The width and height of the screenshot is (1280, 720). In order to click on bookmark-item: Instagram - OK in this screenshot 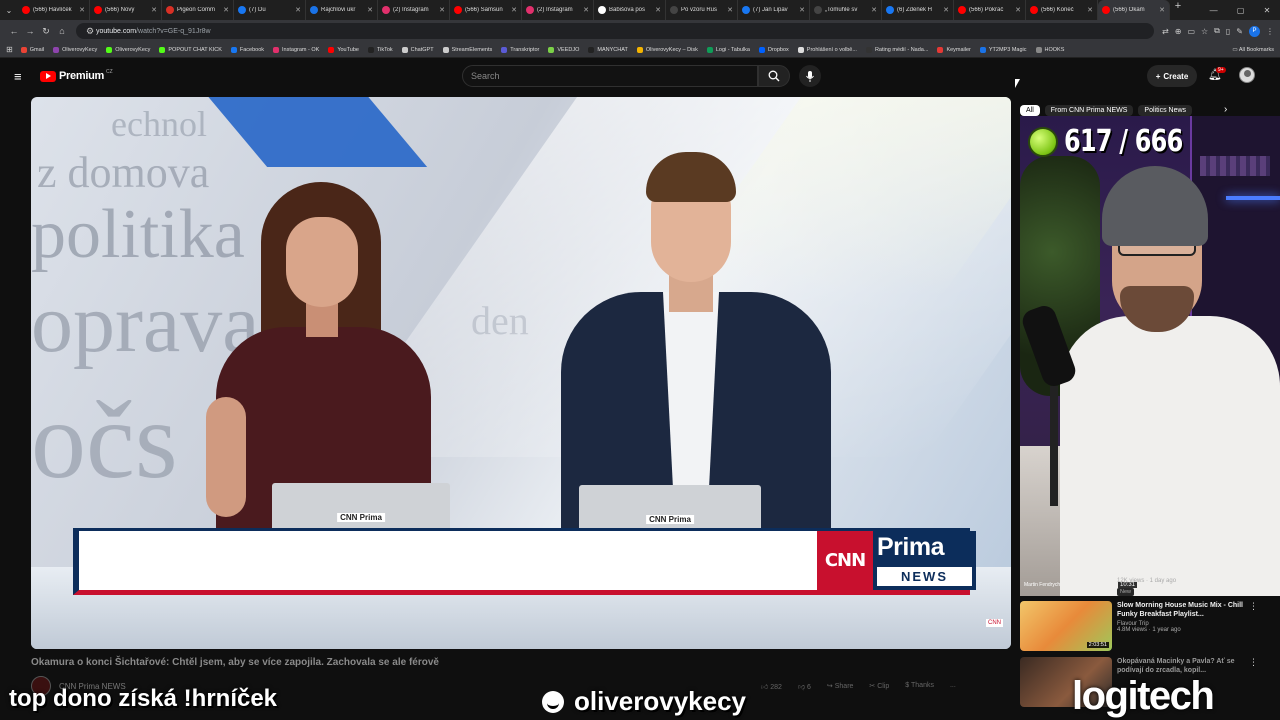, I will do `click(296, 49)`.